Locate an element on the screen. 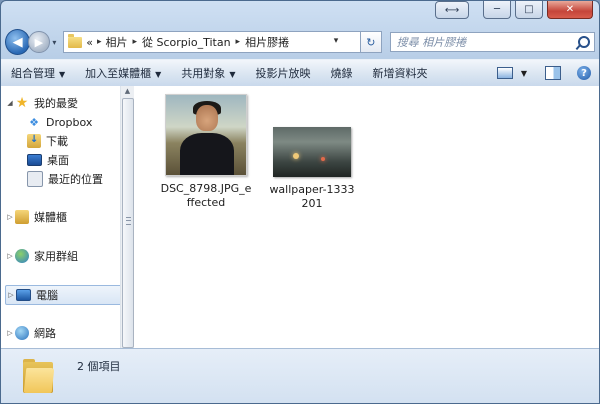  recent-places-icon is located at coordinates (35, 179).